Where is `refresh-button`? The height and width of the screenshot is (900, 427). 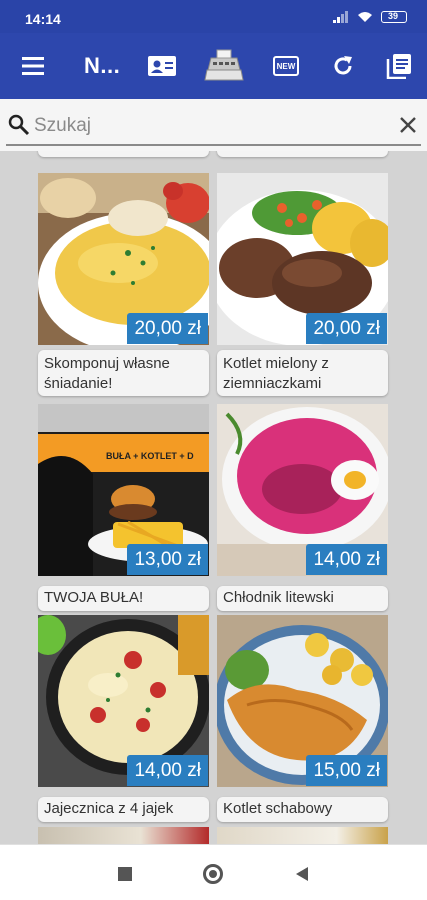
refresh-button is located at coordinates (343, 66).